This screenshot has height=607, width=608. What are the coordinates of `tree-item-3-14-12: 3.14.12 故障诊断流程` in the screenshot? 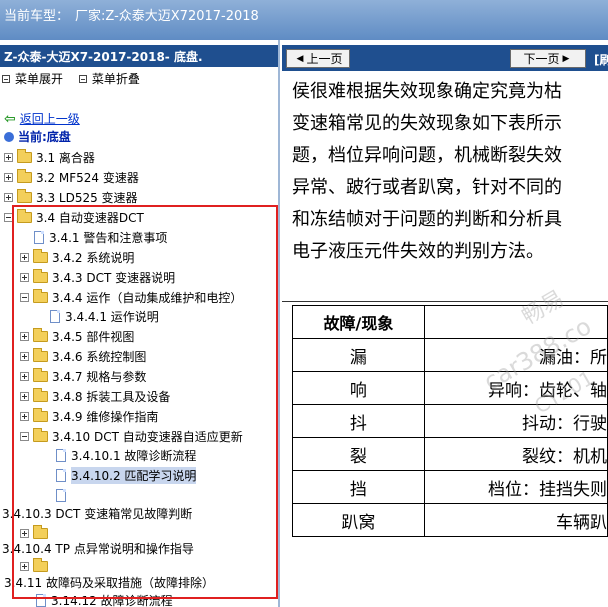 It's located at (104, 599).